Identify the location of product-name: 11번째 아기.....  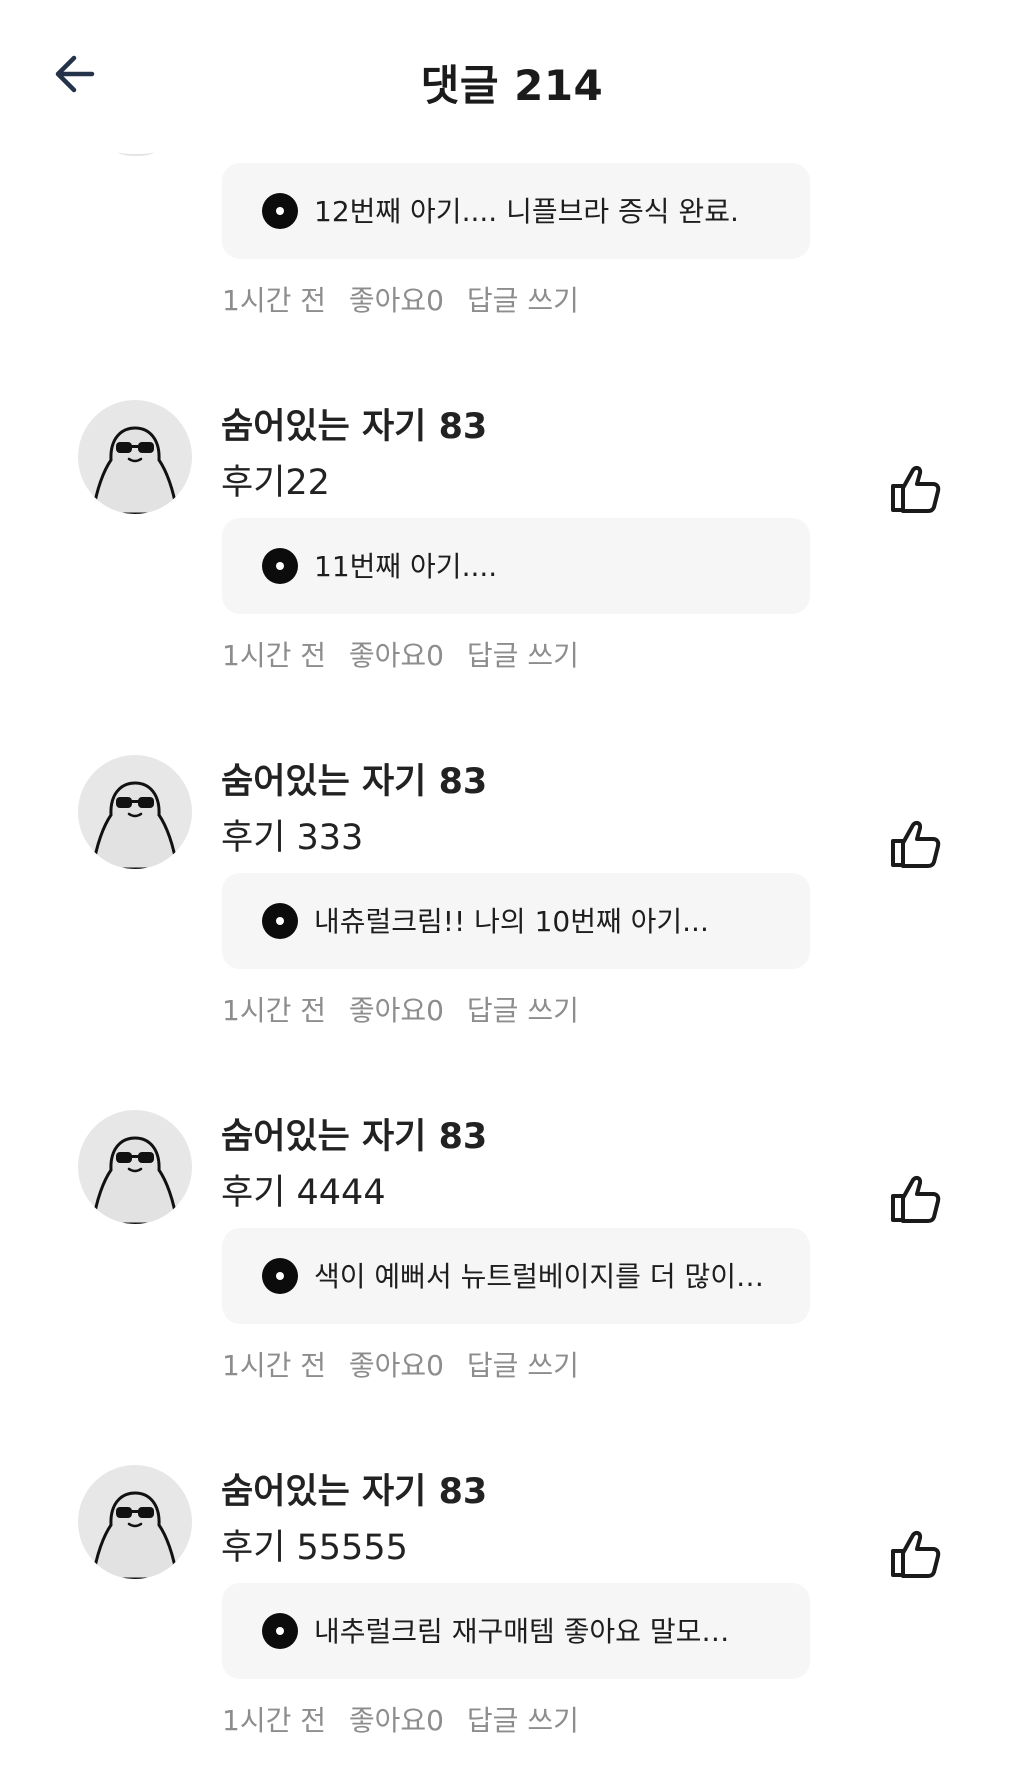
(406, 566).